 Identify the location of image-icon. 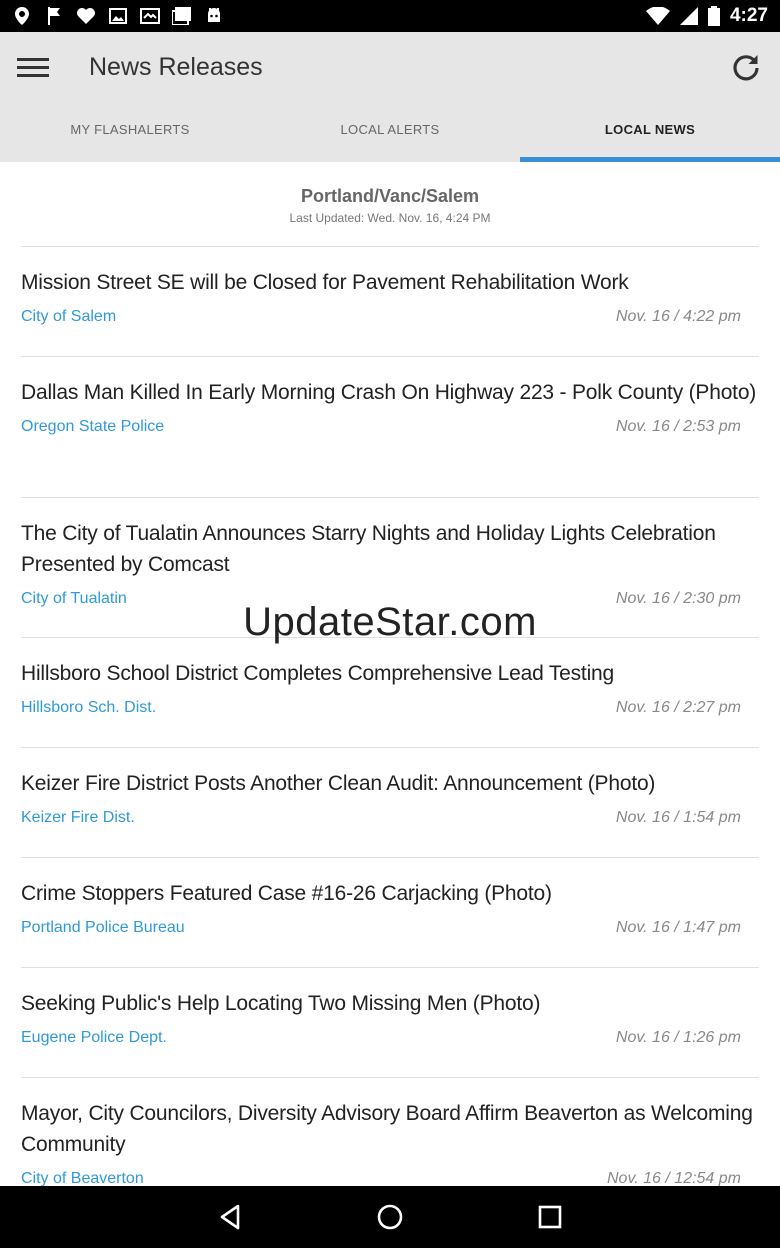
(118, 16).